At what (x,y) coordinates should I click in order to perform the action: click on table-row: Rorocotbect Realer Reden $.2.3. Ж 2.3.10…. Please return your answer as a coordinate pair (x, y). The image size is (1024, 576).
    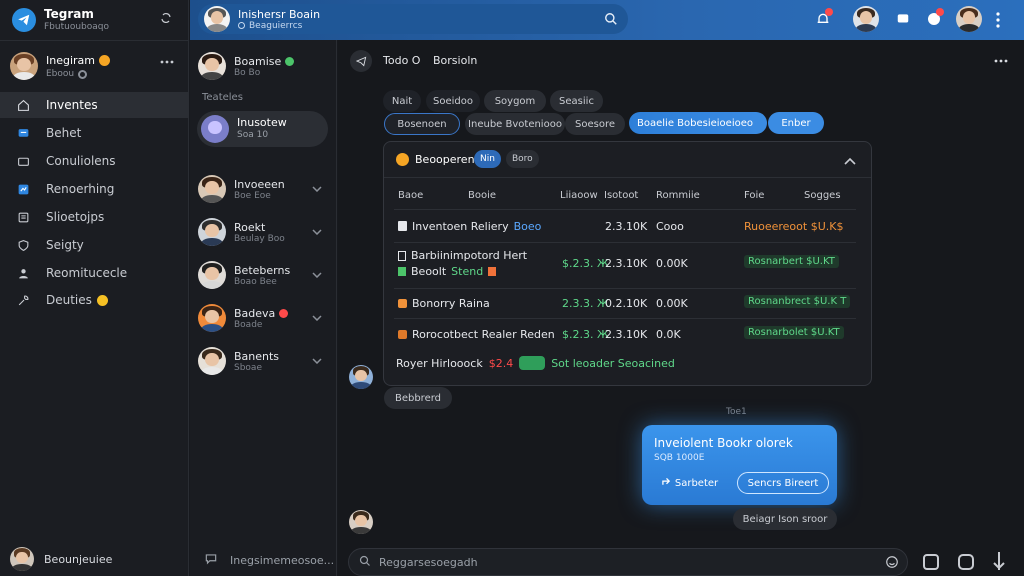
    Looking at the image, I should click on (624, 333).